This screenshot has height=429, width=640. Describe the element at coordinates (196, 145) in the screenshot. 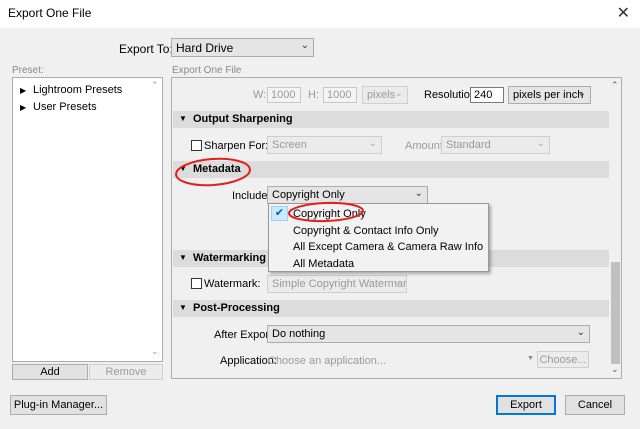

I see `sharpen-for-checkbox` at that location.